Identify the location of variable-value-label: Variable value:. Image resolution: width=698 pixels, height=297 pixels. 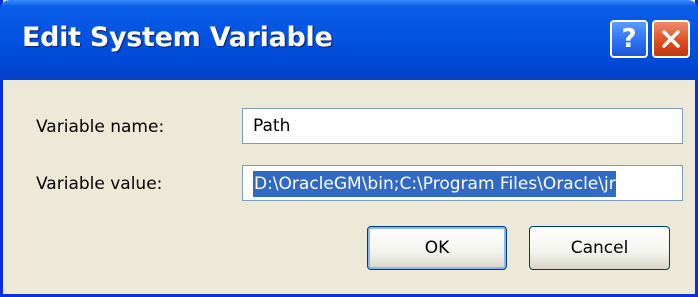
(99, 184).